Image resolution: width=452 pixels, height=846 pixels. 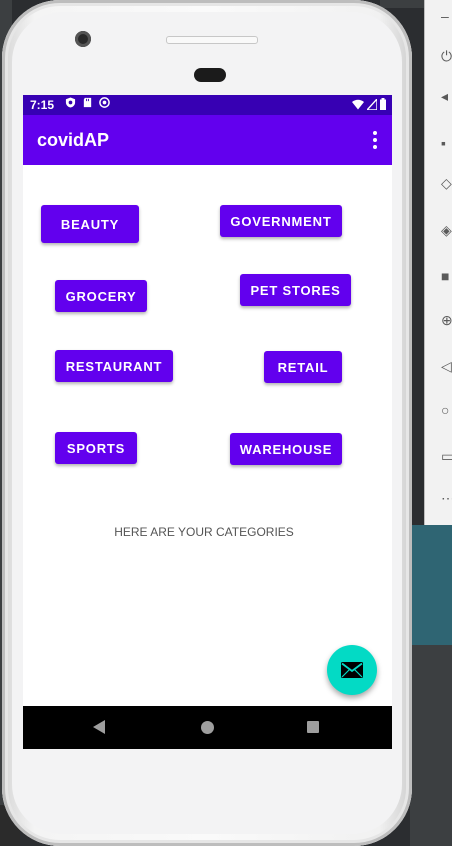 I want to click on app-bar: covidAP, so click(x=207, y=140).